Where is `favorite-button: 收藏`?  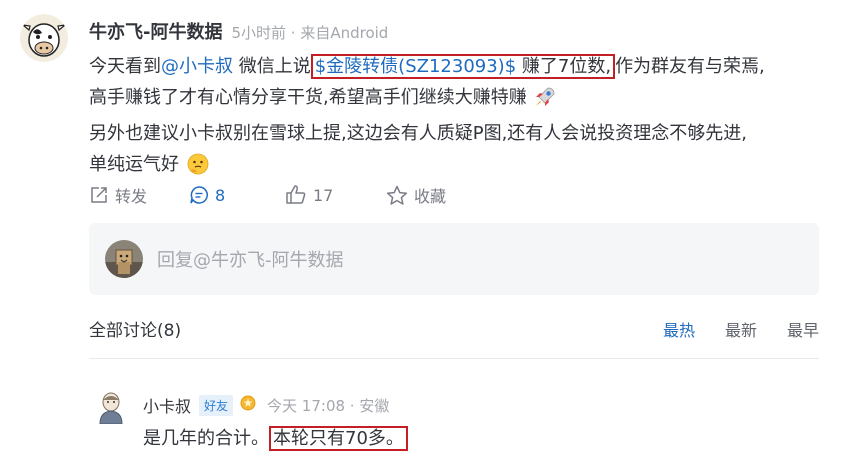
favorite-button: 收藏 is located at coordinates (416, 195).